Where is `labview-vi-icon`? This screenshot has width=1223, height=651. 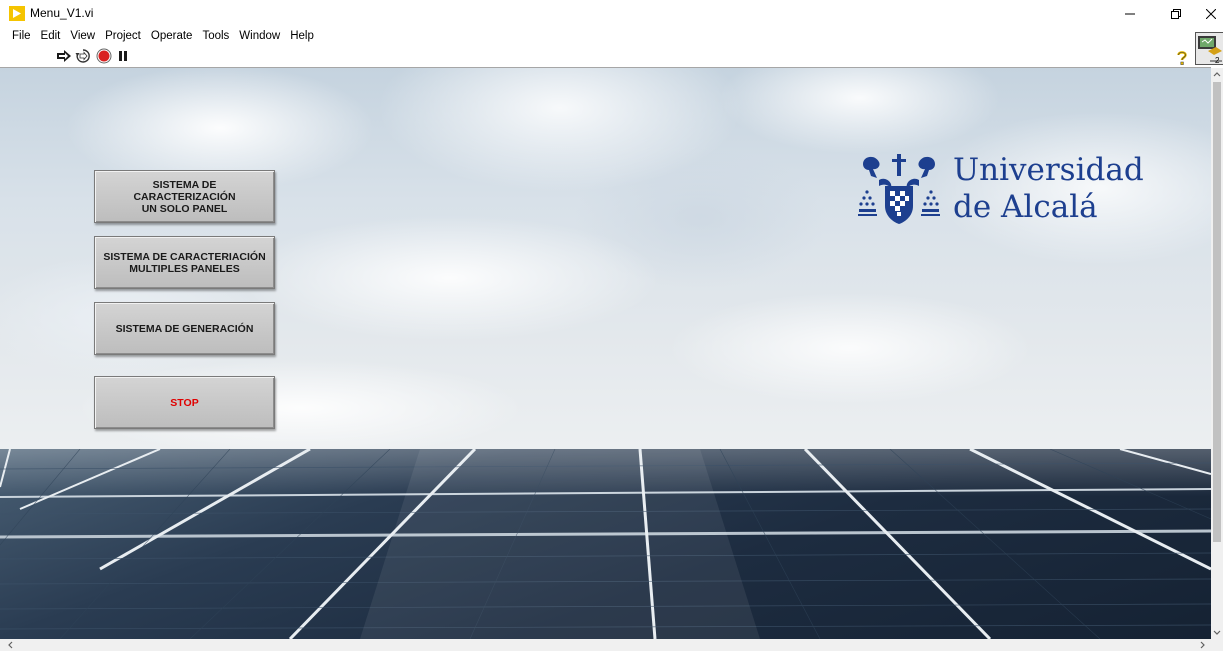 labview-vi-icon is located at coordinates (17, 13).